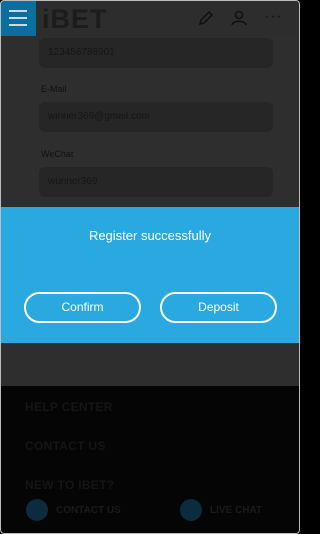 This screenshot has height=534, width=320. I want to click on contact-us-button: CONTACT US, so click(73, 510).